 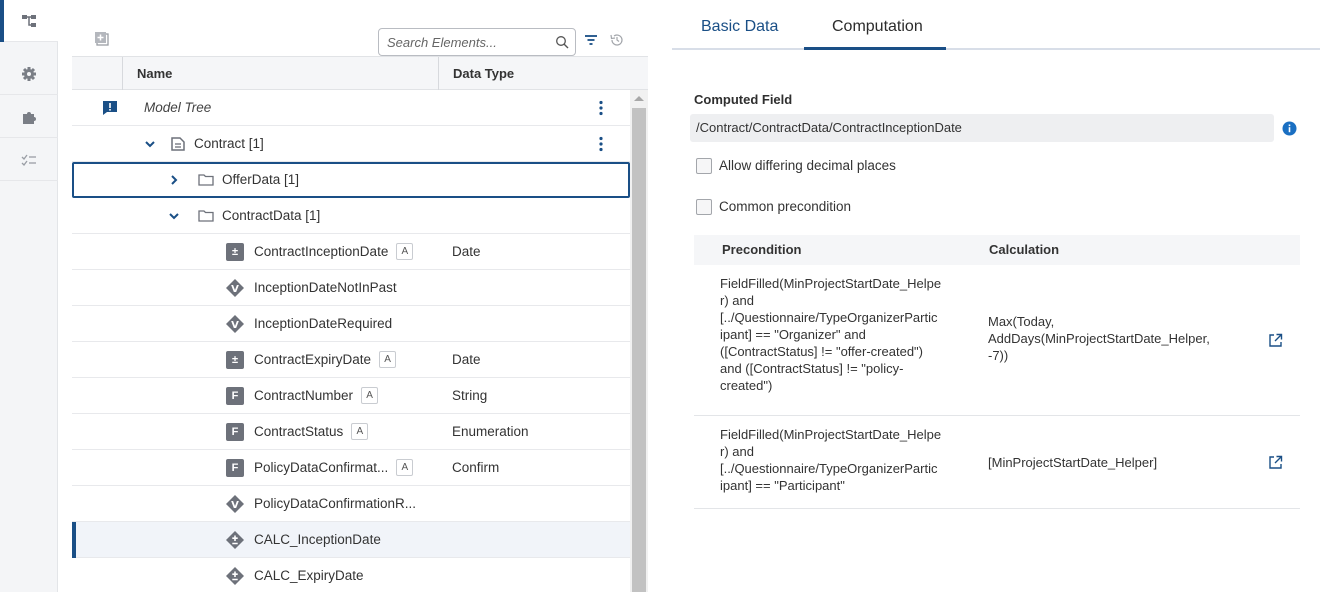 I want to click on active-tab-indicator, so click(x=875, y=48).